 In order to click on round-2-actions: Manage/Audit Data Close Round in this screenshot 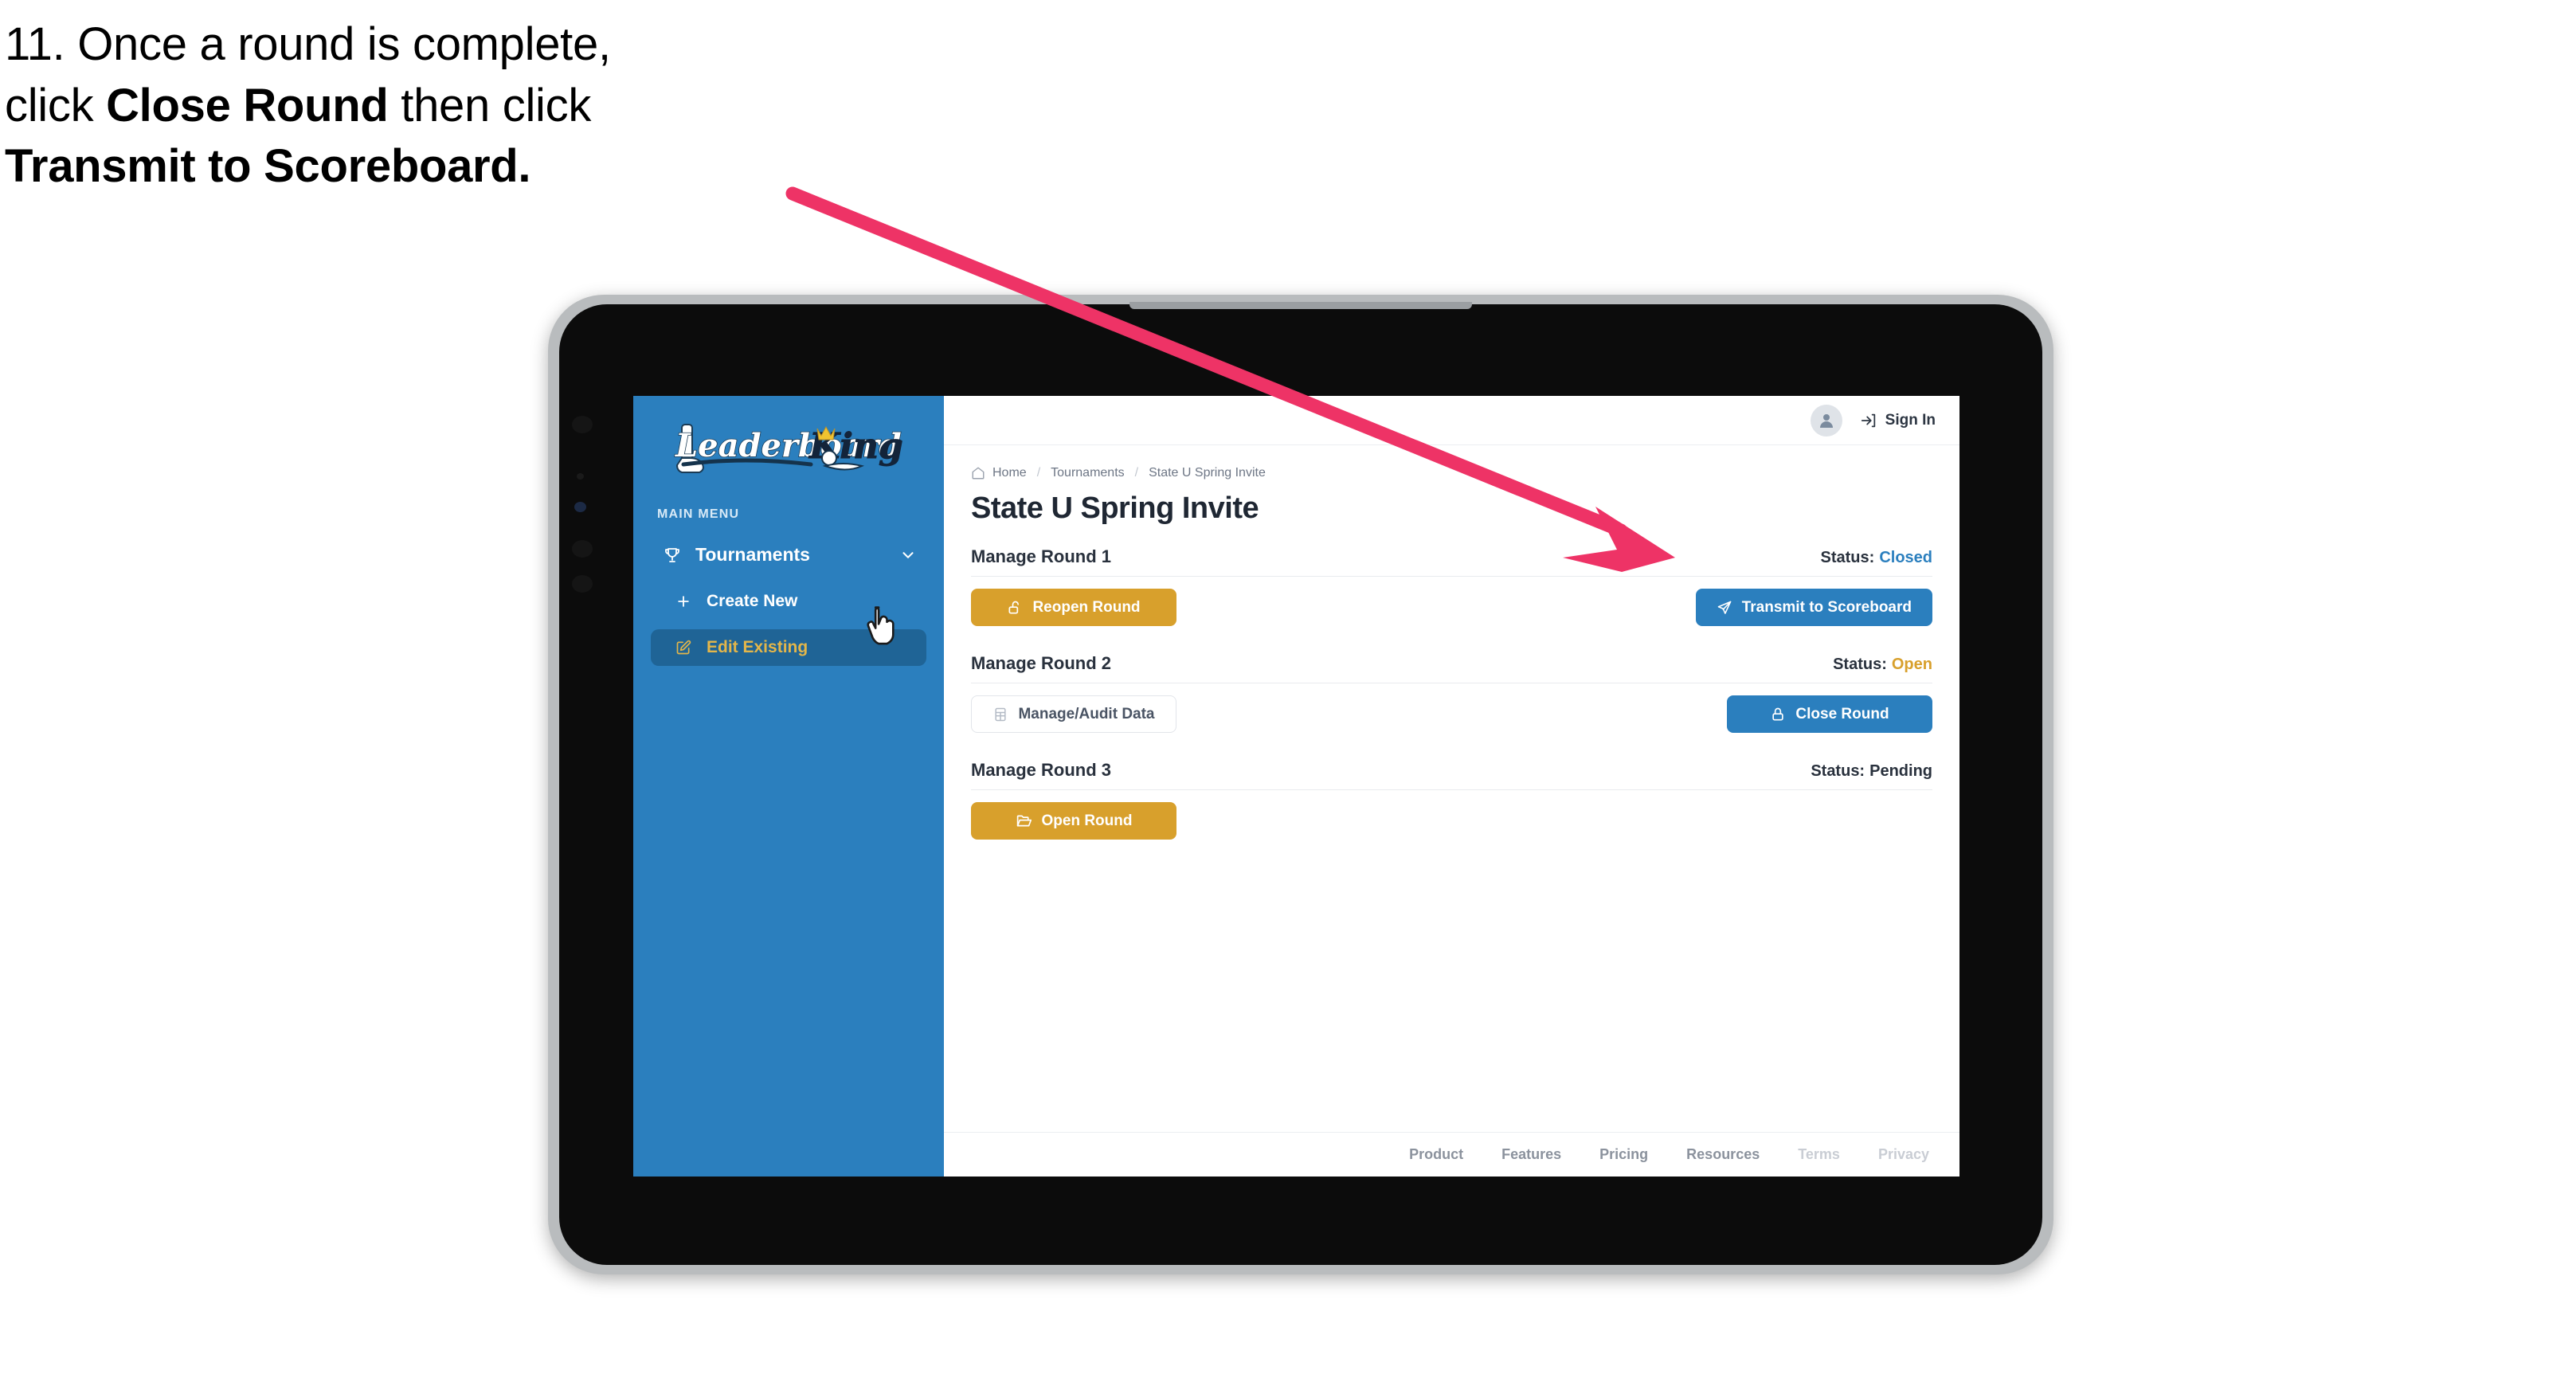, I will do `click(1451, 714)`.